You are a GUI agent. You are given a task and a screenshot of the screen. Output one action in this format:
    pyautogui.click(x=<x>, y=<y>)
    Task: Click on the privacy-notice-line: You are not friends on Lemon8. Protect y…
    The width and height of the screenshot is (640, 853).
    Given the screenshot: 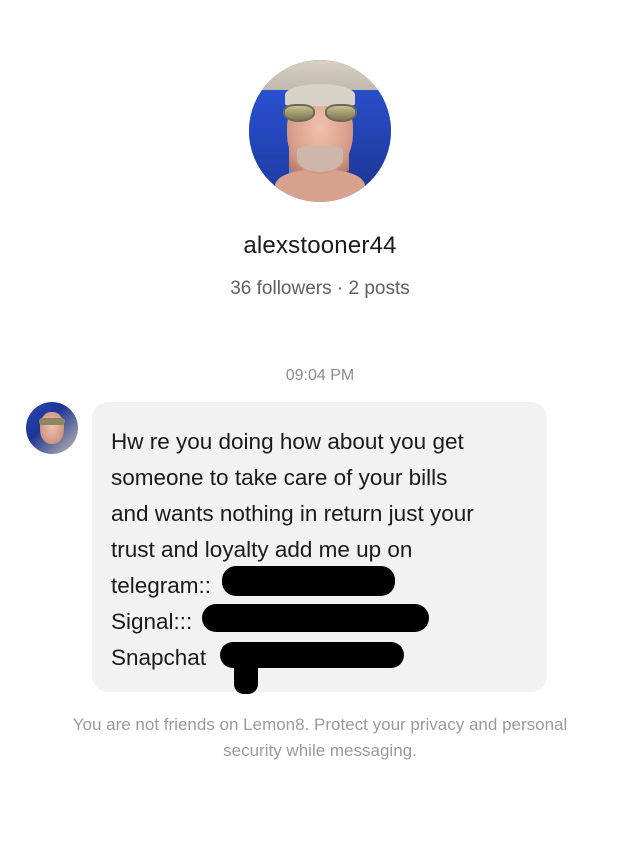 What is the action you would take?
    pyautogui.click(x=320, y=724)
    